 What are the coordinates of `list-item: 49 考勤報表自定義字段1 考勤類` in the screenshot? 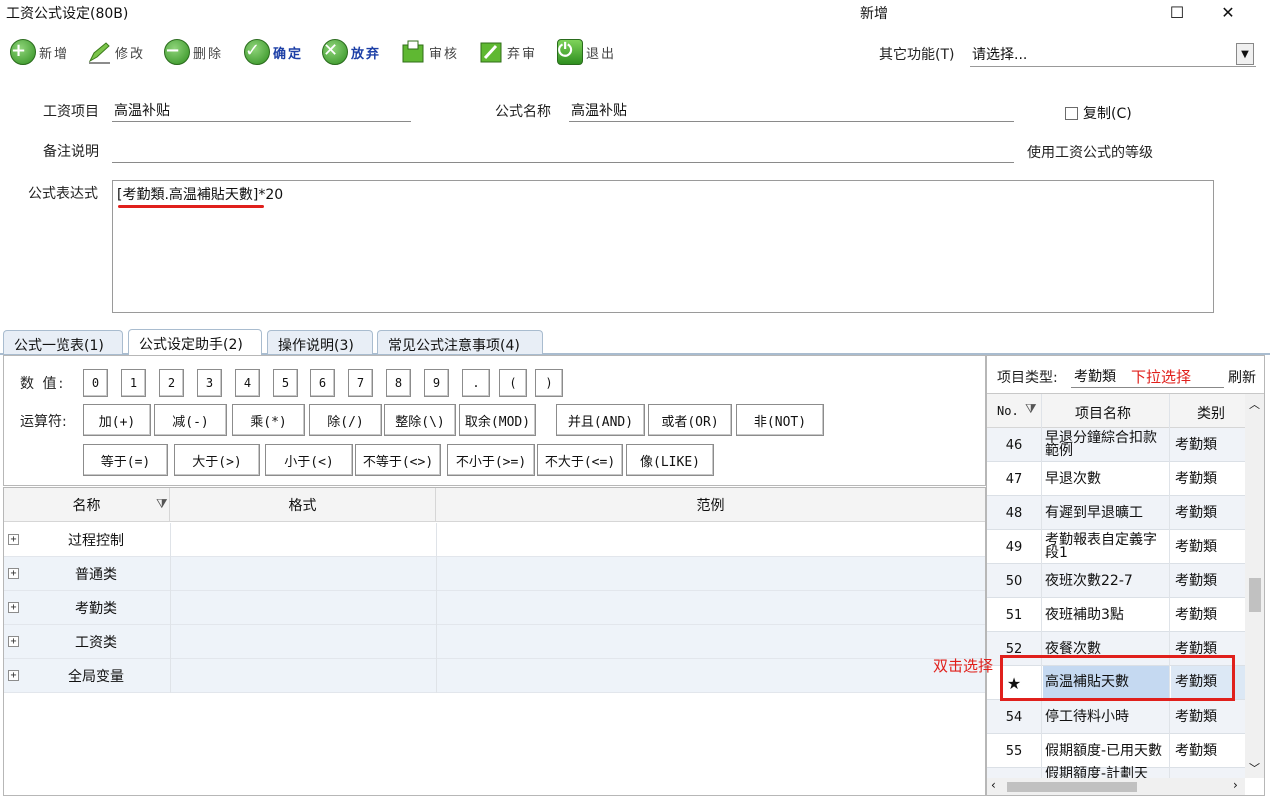 It's located at (1116, 547).